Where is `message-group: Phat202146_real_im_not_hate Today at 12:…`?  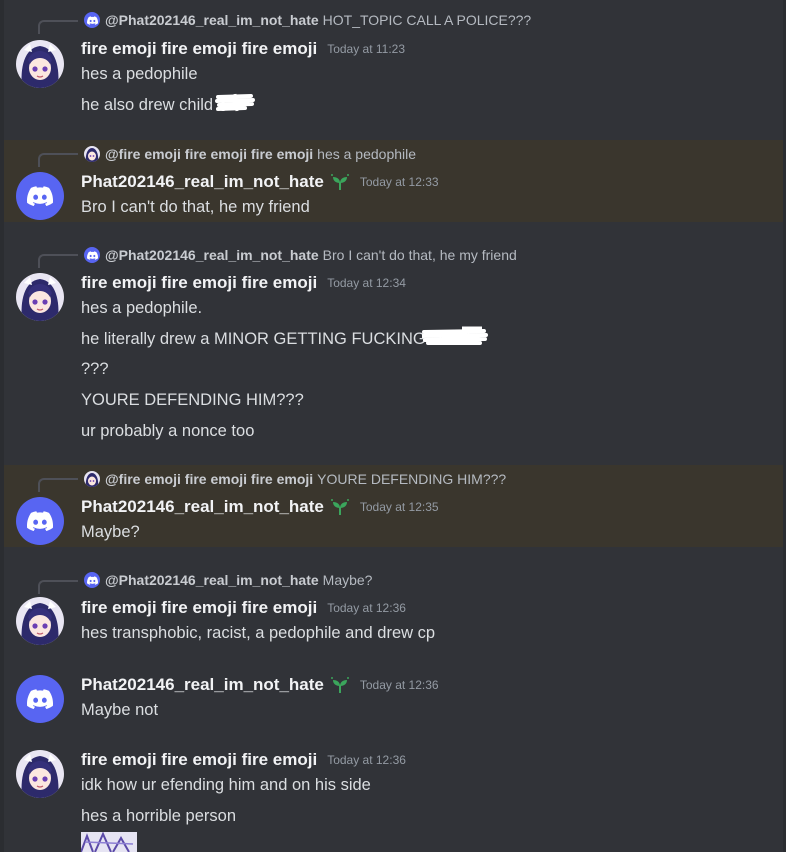
message-group: Phat202146_real_im_not_hate Today at 12:… is located at coordinates (393, 697).